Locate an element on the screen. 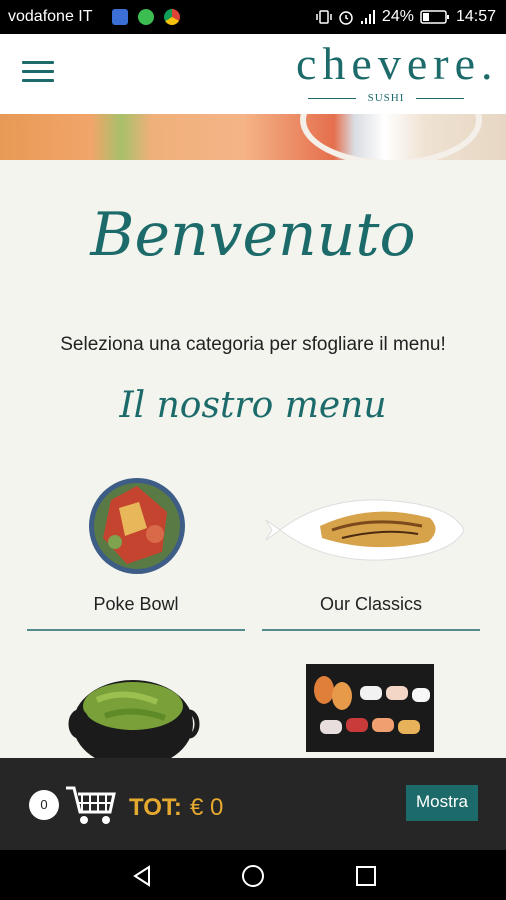 The width and height of the screenshot is (506, 900). home-icon is located at coordinates (253, 876).